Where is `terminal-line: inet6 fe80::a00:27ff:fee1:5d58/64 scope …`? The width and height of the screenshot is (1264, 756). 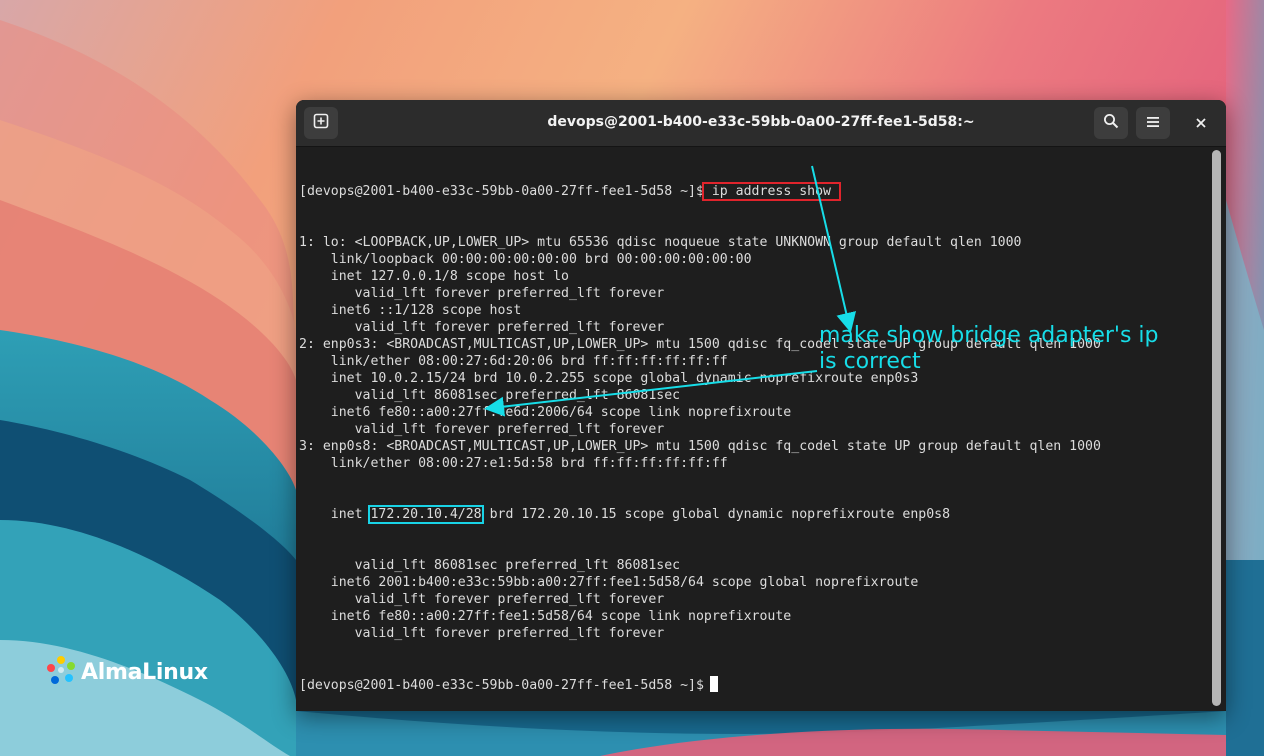
terminal-line: inet6 fe80::a00:27ff:fee1:5d58/64 scope … is located at coordinates (545, 616).